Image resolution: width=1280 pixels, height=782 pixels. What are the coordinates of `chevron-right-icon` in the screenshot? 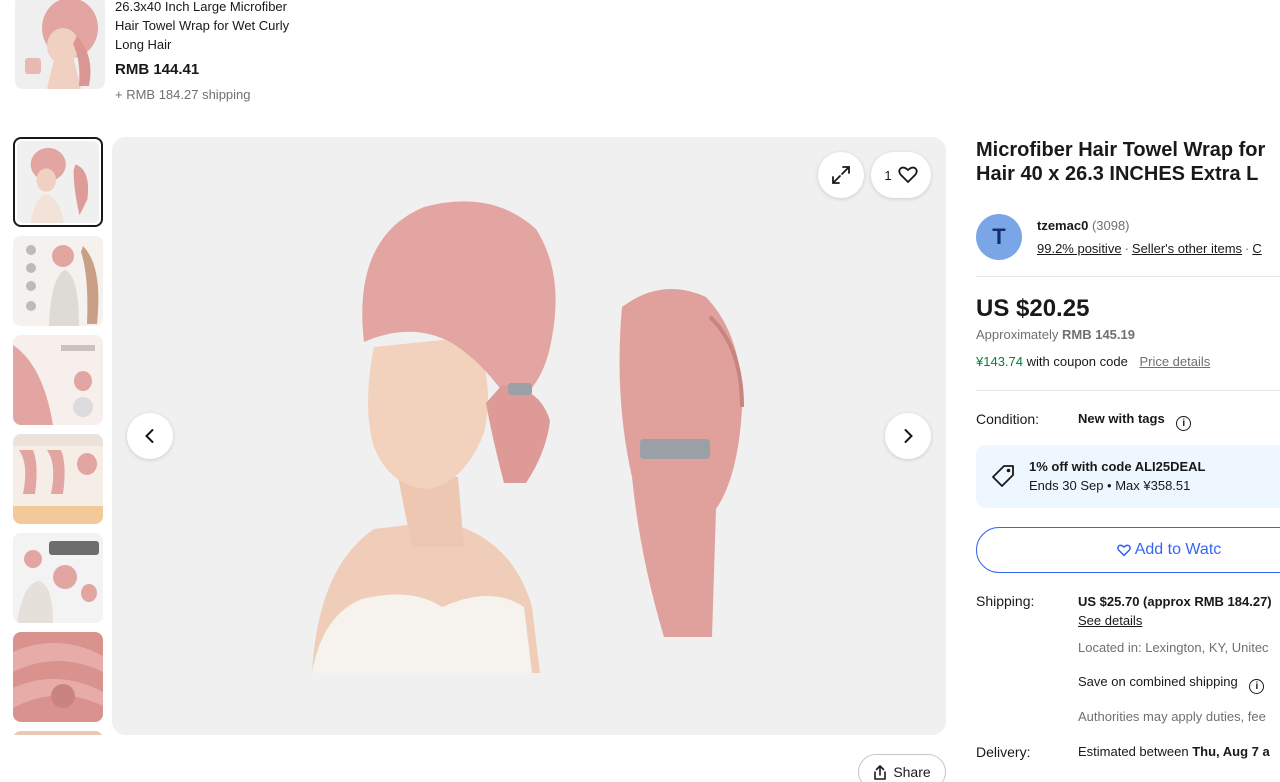 It's located at (908, 436).